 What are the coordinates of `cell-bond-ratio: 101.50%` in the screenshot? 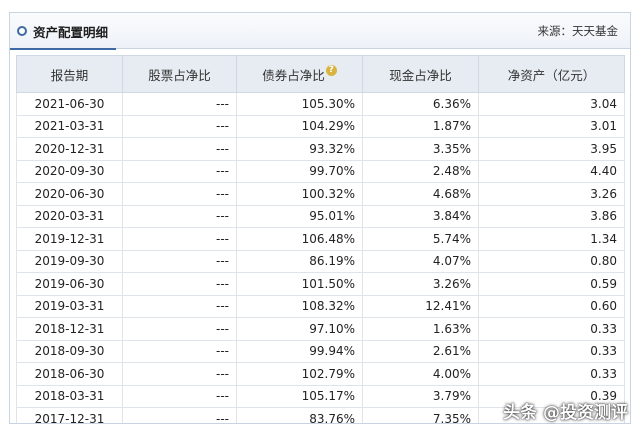 It's located at (299, 284).